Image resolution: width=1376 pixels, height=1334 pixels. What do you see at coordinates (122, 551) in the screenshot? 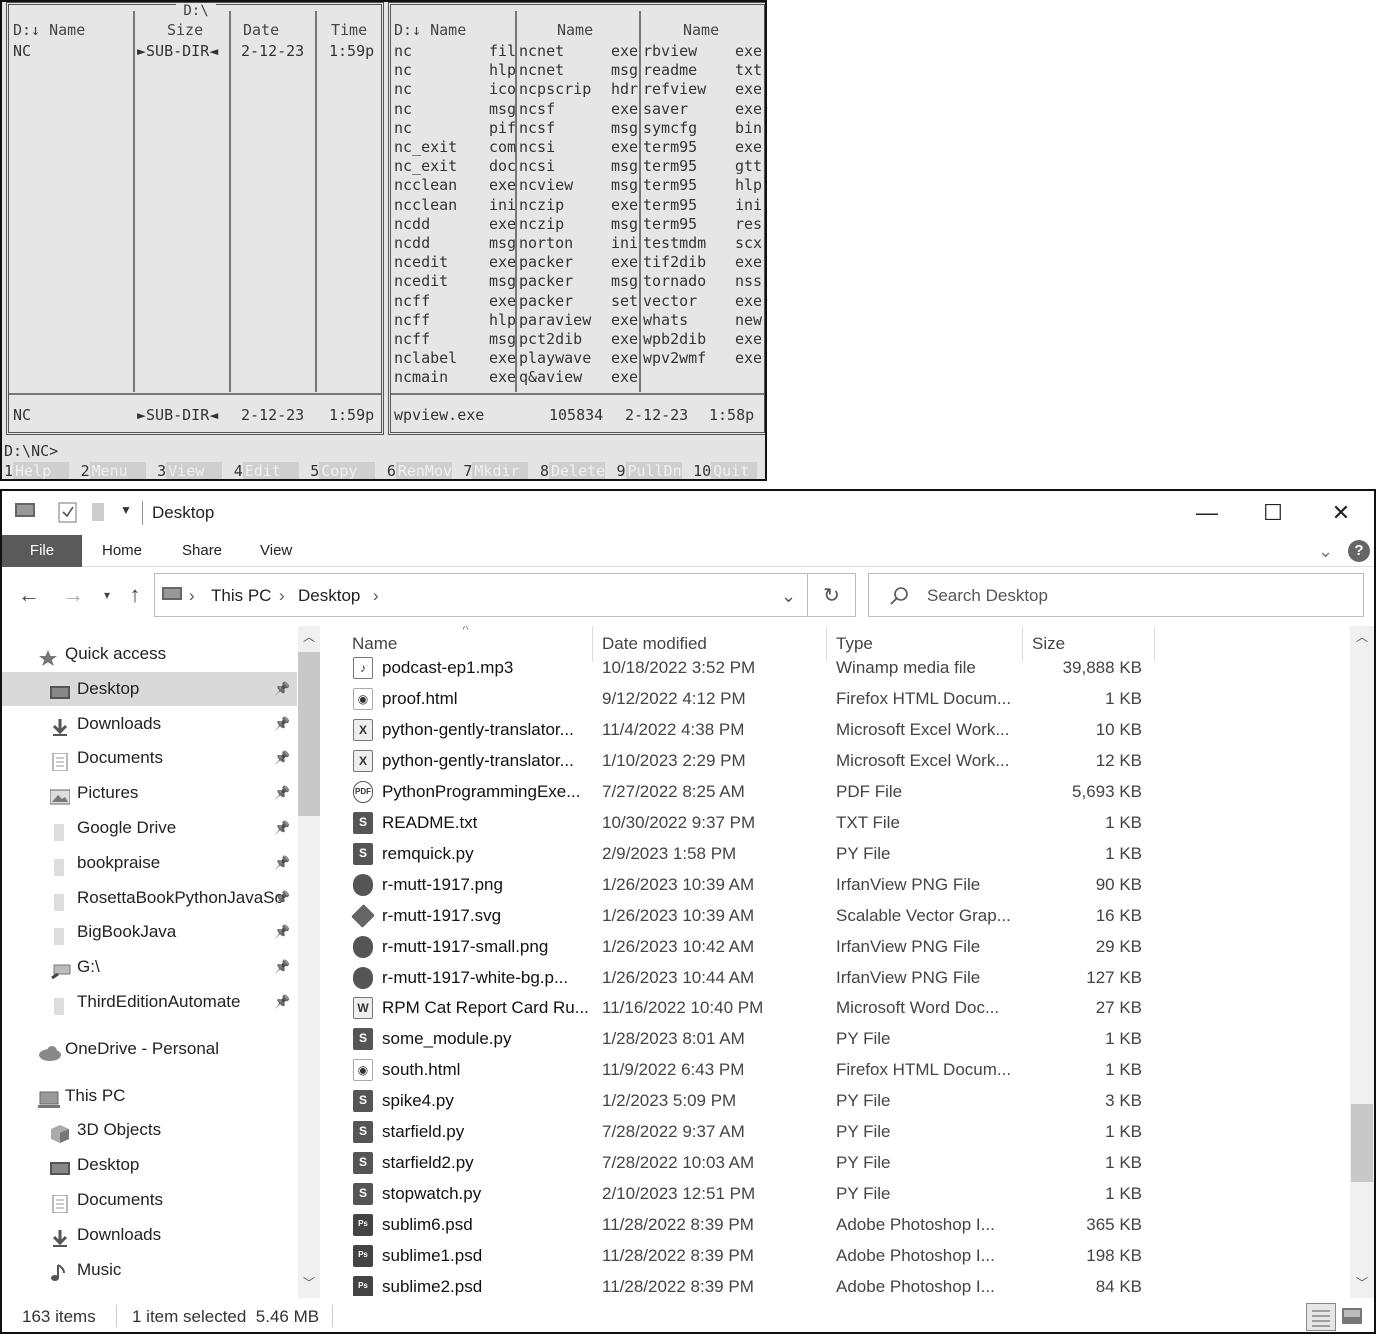
I see `tab-home: Home` at bounding box center [122, 551].